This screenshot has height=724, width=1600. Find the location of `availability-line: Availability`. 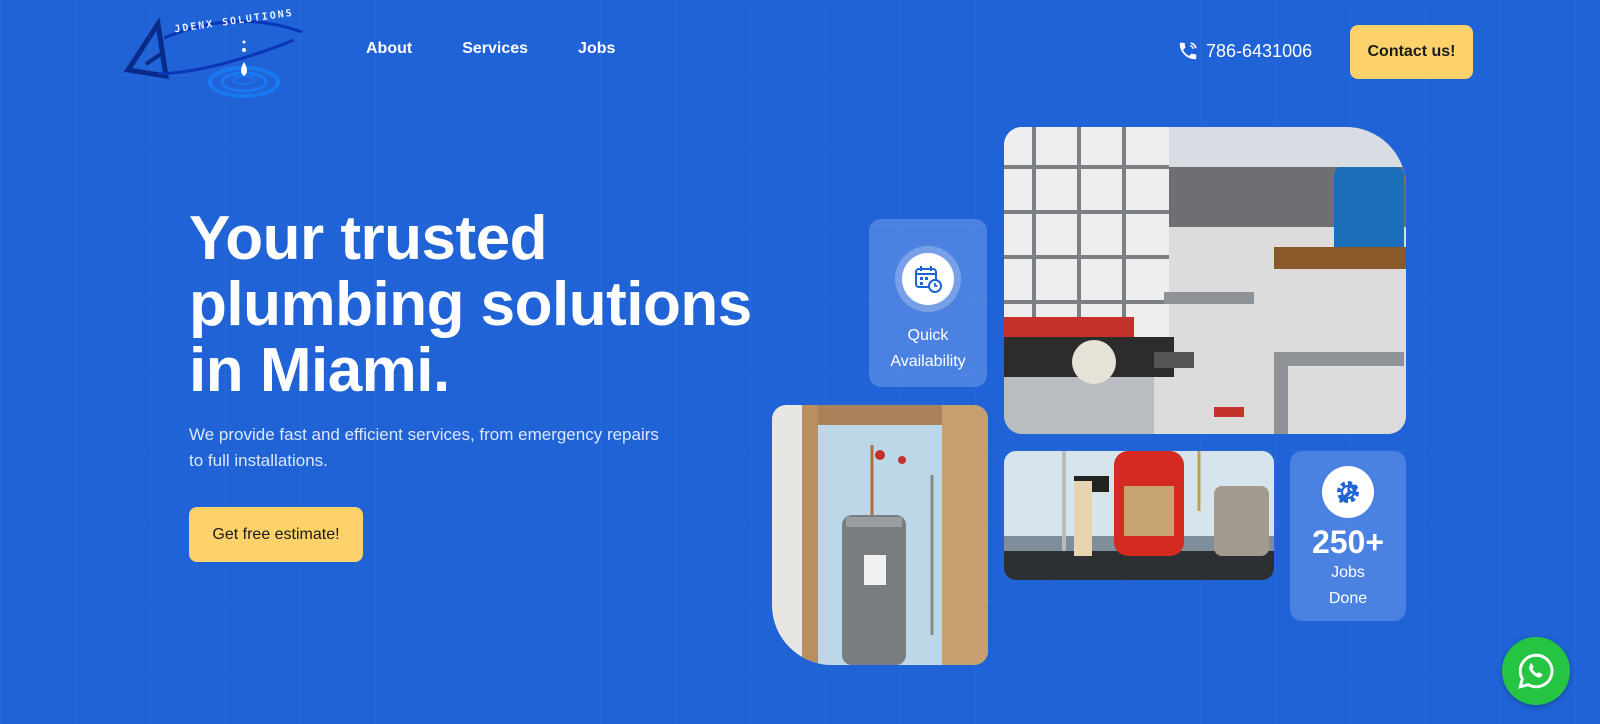

availability-line: Availability is located at coordinates (928, 361).